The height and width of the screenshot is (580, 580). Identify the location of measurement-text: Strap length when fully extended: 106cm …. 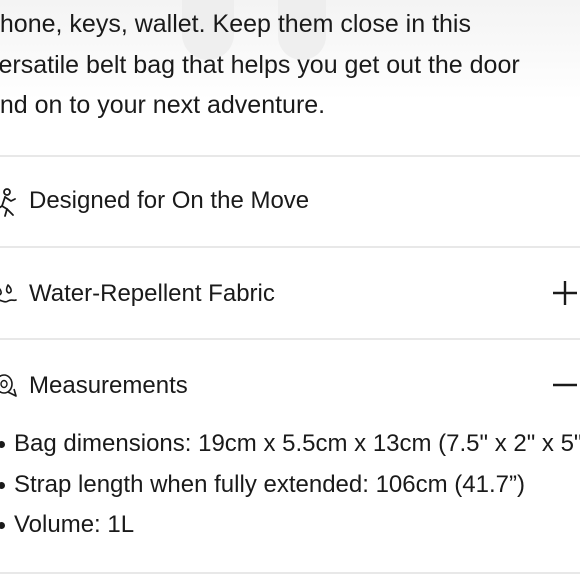
(269, 484).